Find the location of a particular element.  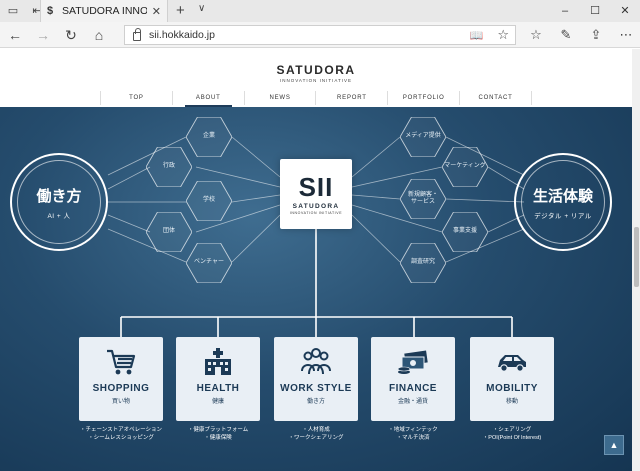

hex-label: 事業支援 is located at coordinates (464, 231).